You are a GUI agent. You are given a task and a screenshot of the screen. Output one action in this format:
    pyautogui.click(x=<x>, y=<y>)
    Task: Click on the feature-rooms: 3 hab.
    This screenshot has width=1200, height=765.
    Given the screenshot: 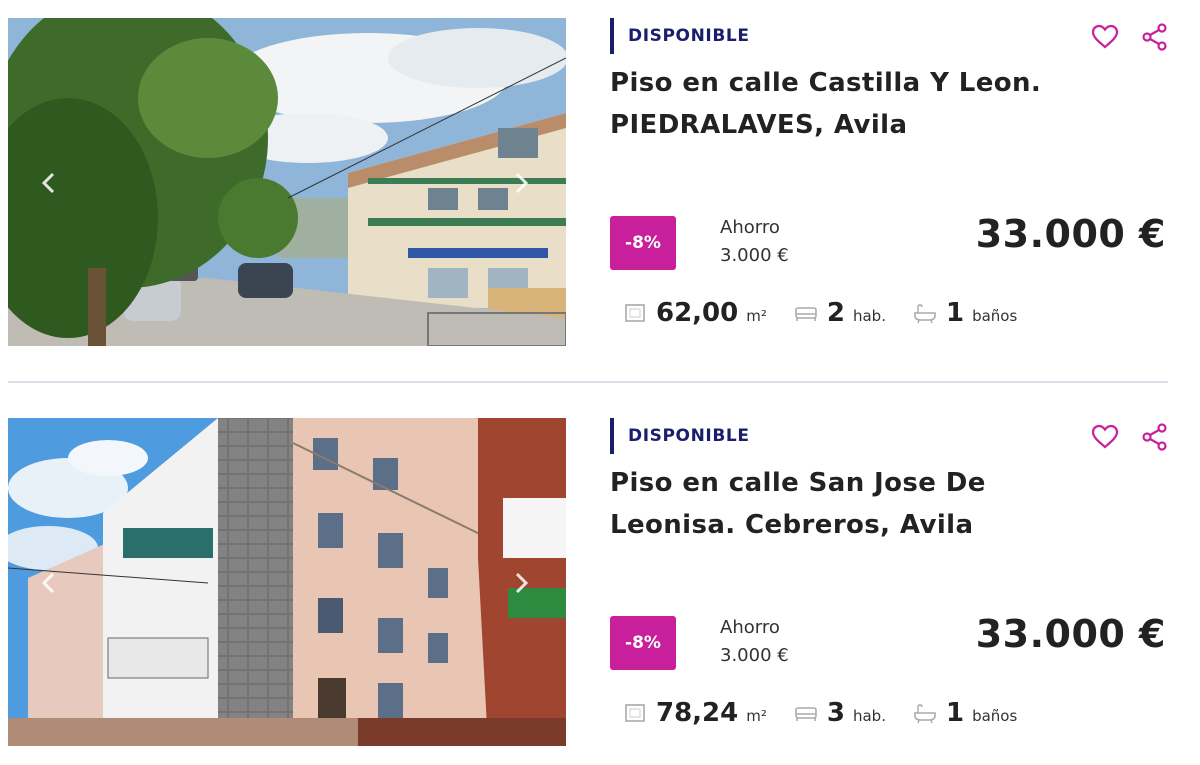 What is the action you would take?
    pyautogui.click(x=839, y=713)
    